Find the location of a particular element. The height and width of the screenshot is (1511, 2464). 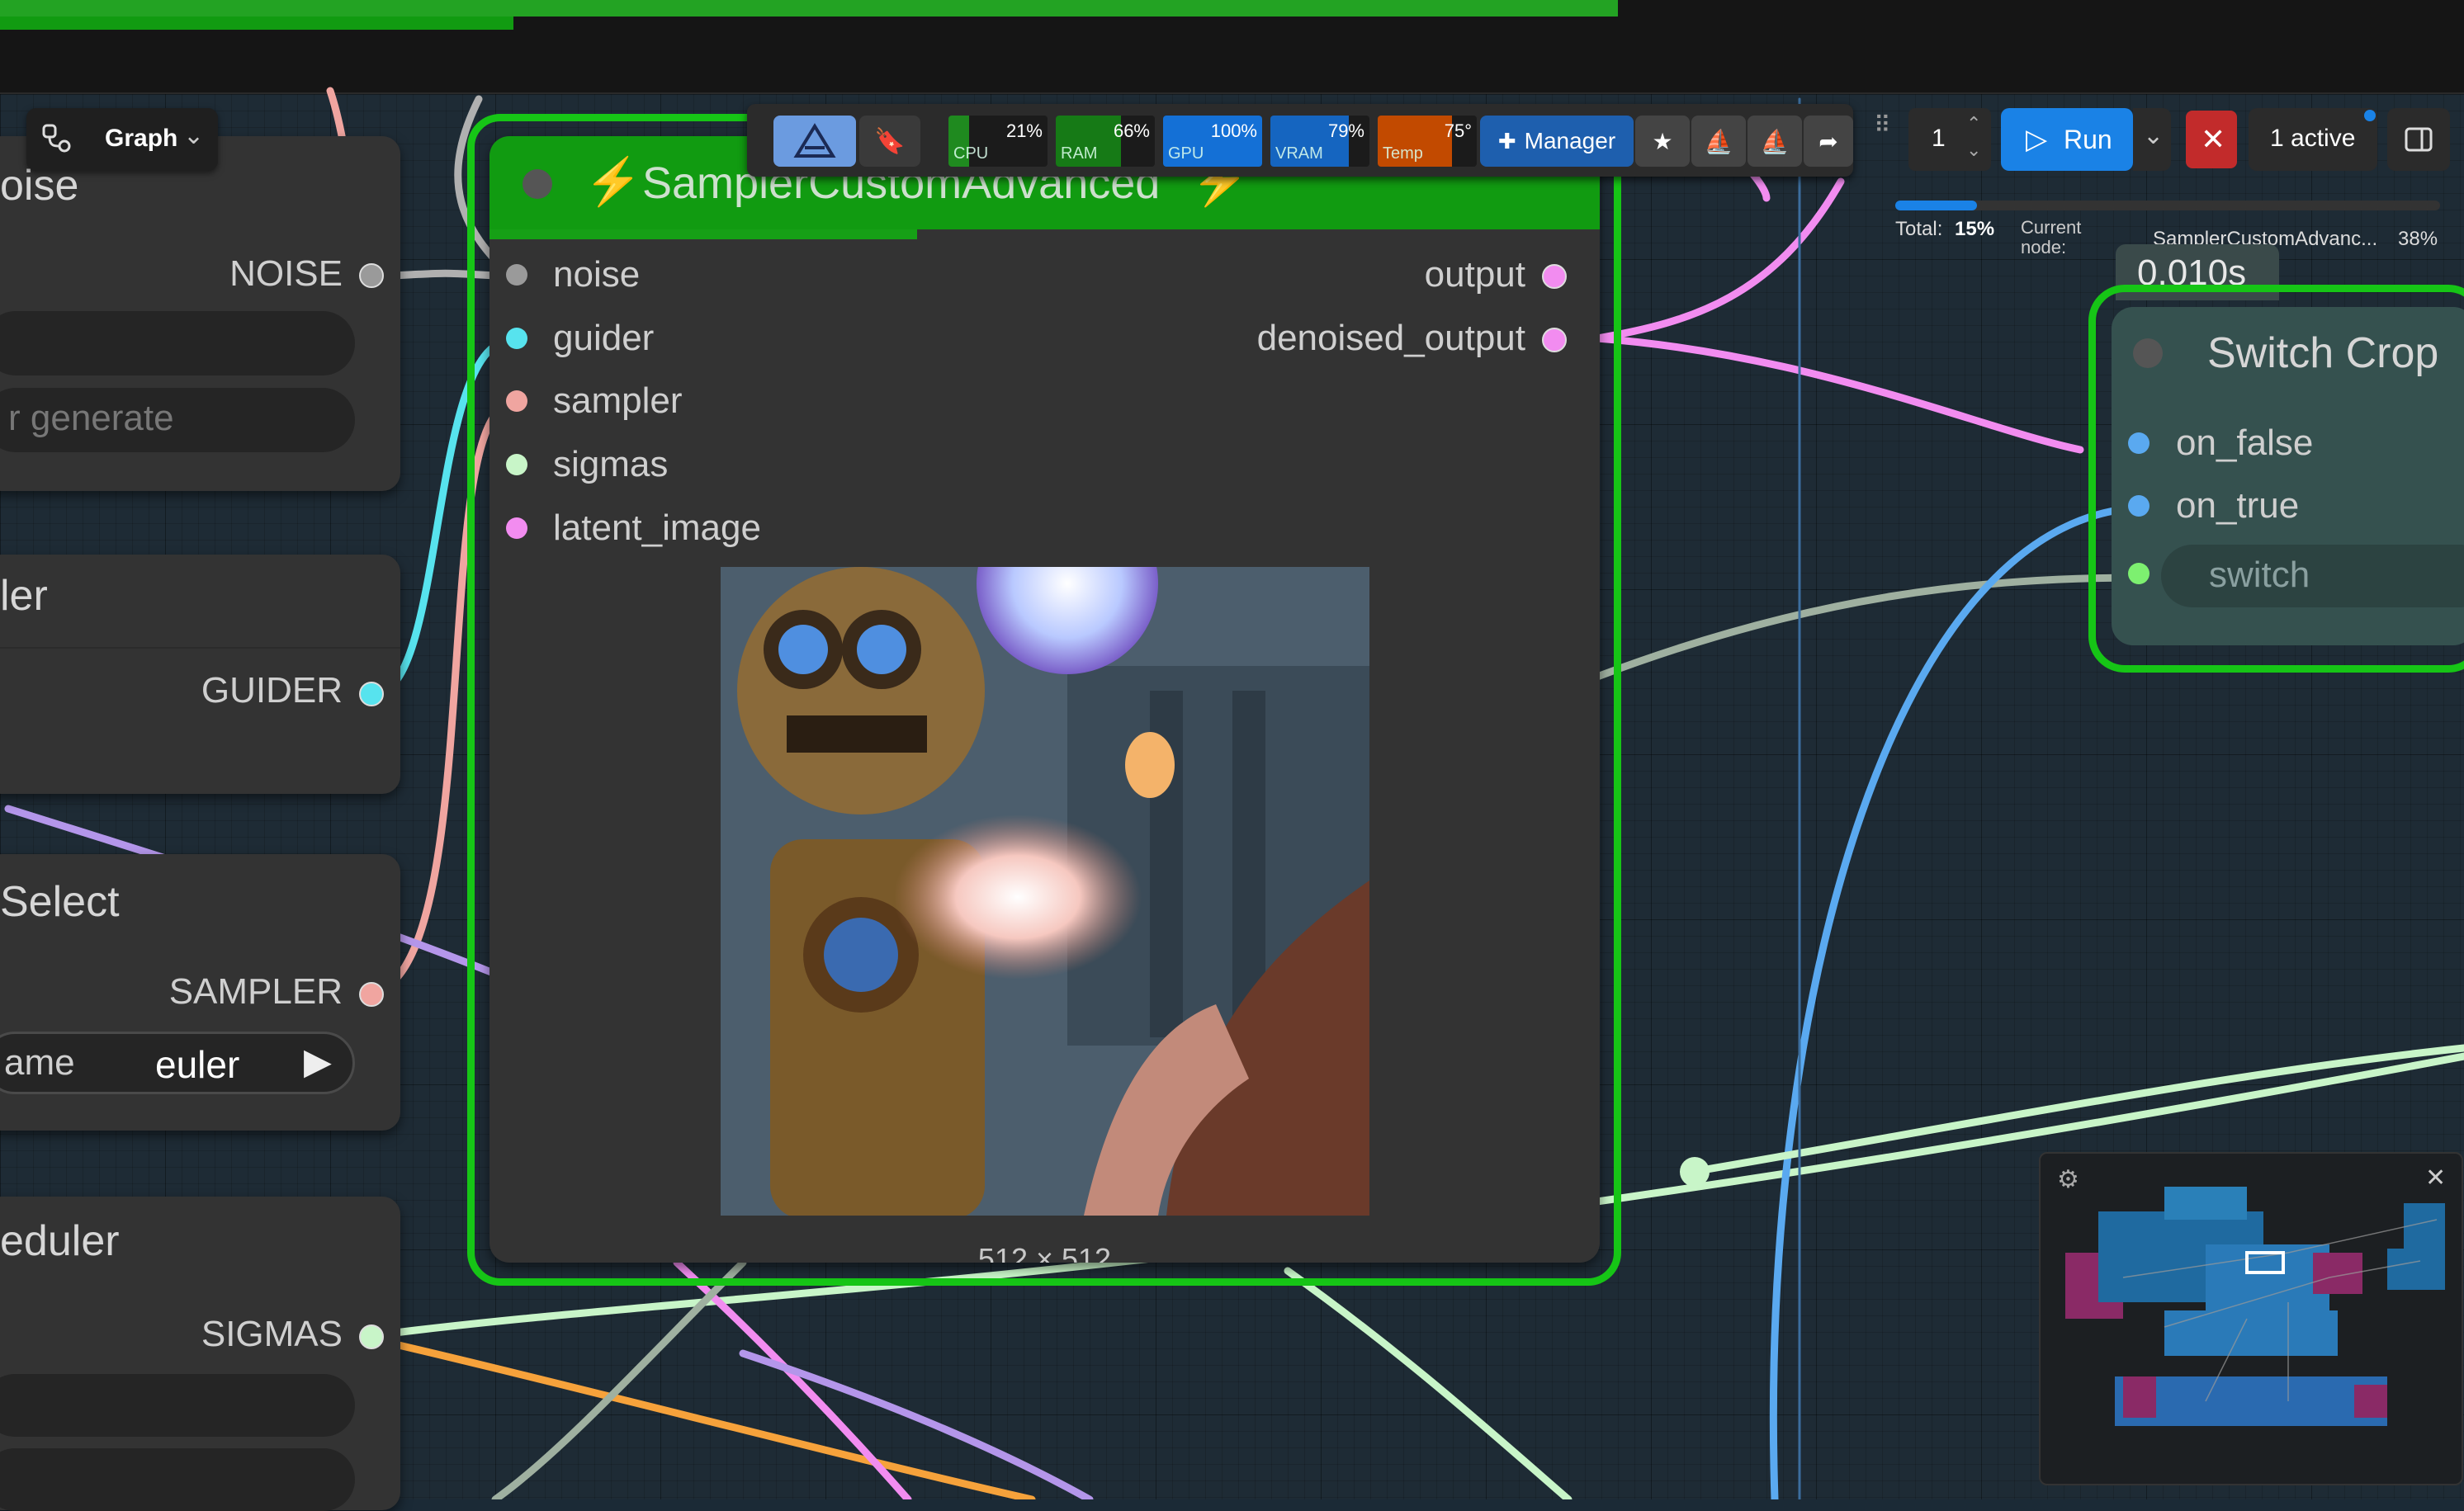

wire-green-low is located at coordinates (1429, 1383).